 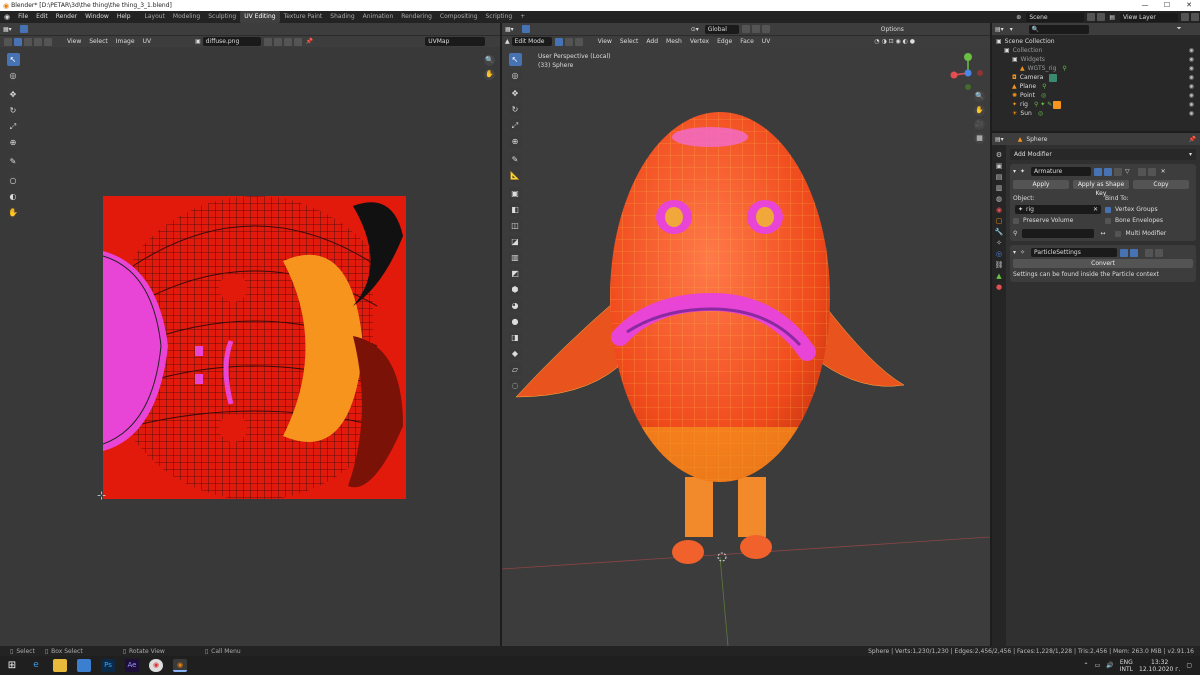 I want to click on network-icon: ▭, so click(x=1098, y=665).